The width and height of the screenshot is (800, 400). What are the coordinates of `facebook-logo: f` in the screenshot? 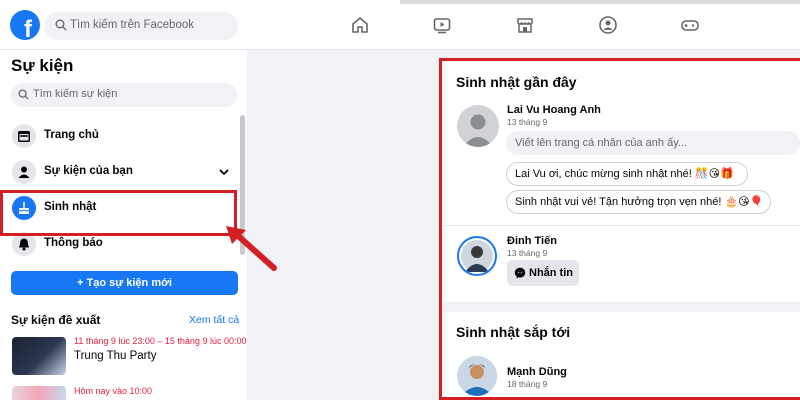 It's located at (25, 25).